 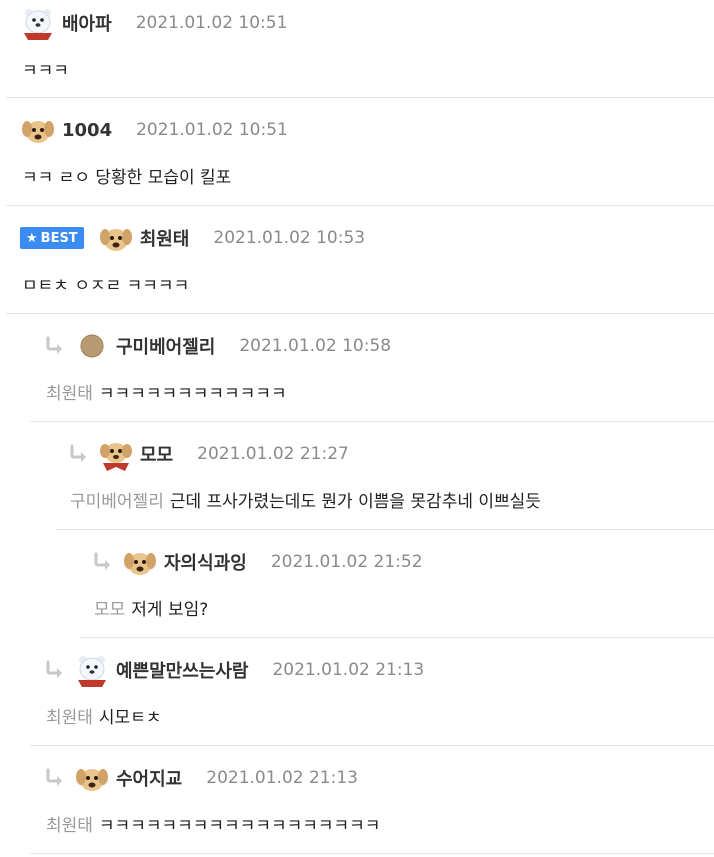 What do you see at coordinates (360, 260) in the screenshot?
I see `comment-item: ★ BEST 최원태 2021.01.02 10:53 ㅁㅌㅊ ㅇㅈㄹ ㅋㅋㅋㅋ` at bounding box center [360, 260].